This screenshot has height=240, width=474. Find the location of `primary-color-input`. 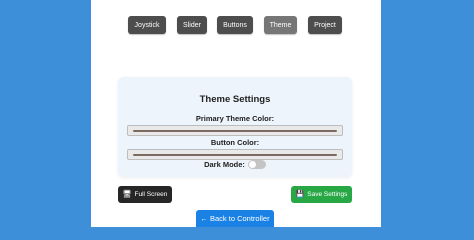

primary-color-input is located at coordinates (235, 130).